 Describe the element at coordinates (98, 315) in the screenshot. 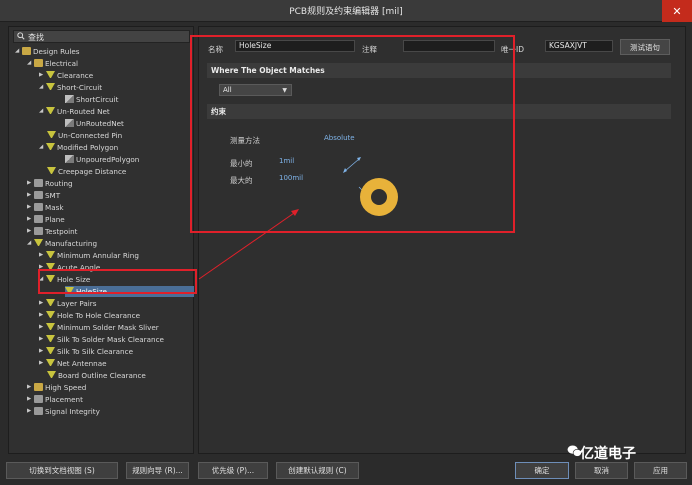

I see `tree-item-label: Hole To Hole Clearance` at that location.